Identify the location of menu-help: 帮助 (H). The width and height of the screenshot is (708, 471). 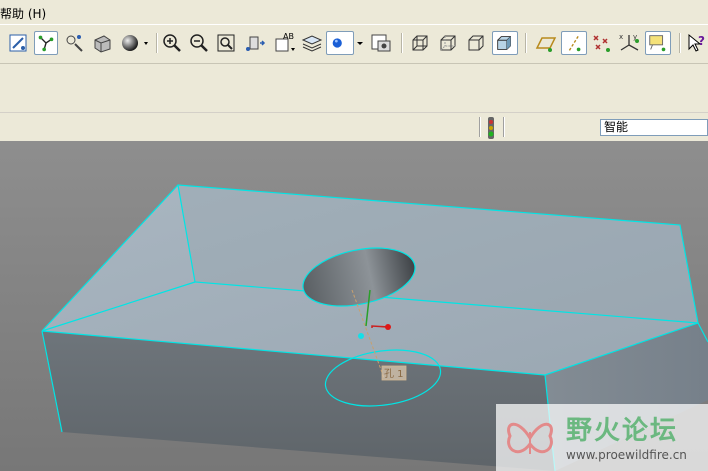
(23, 13).